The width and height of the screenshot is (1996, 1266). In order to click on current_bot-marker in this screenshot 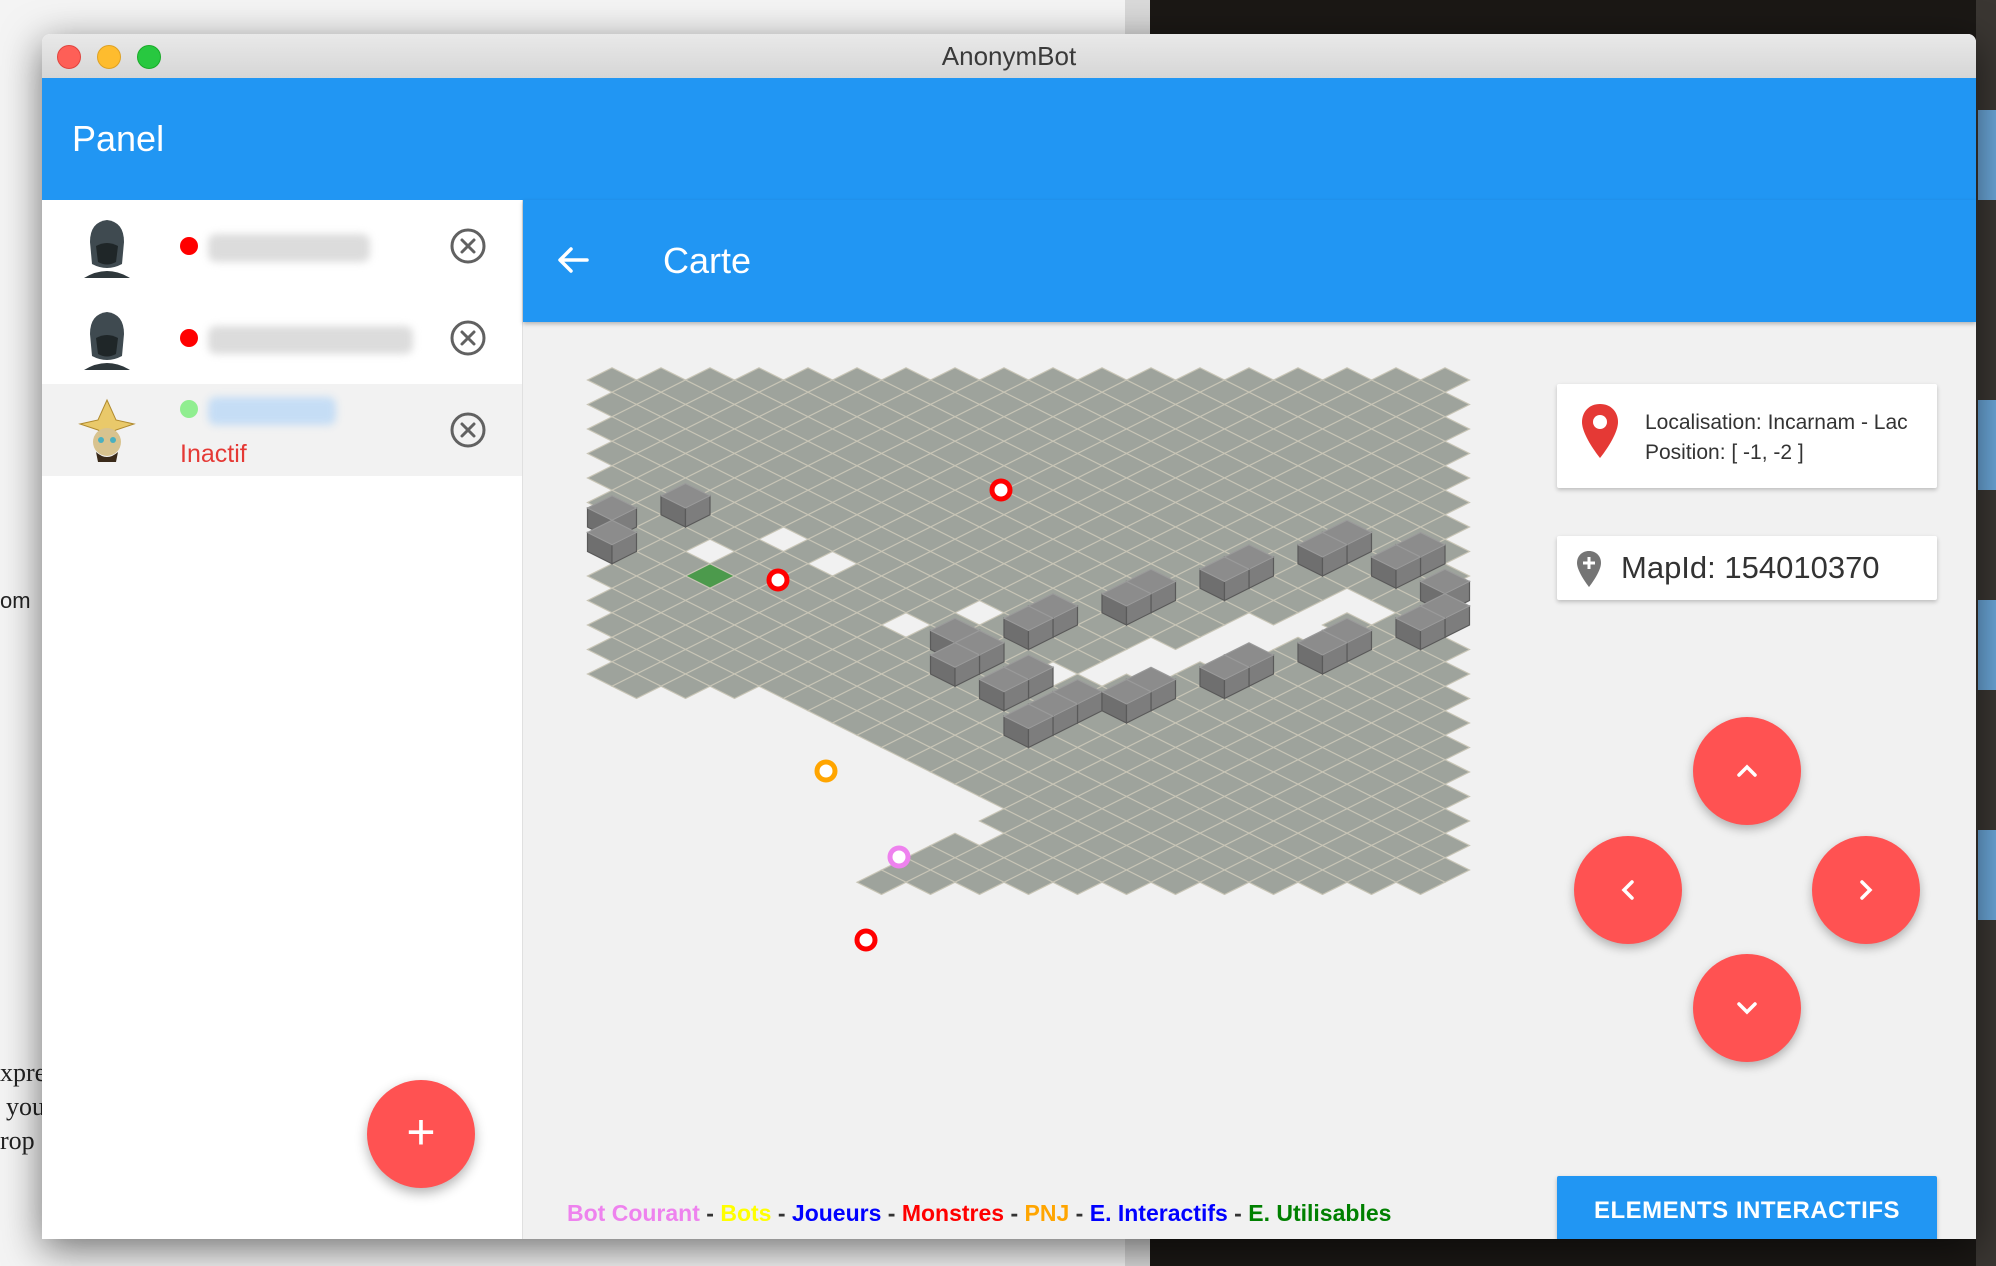, I will do `click(899, 857)`.